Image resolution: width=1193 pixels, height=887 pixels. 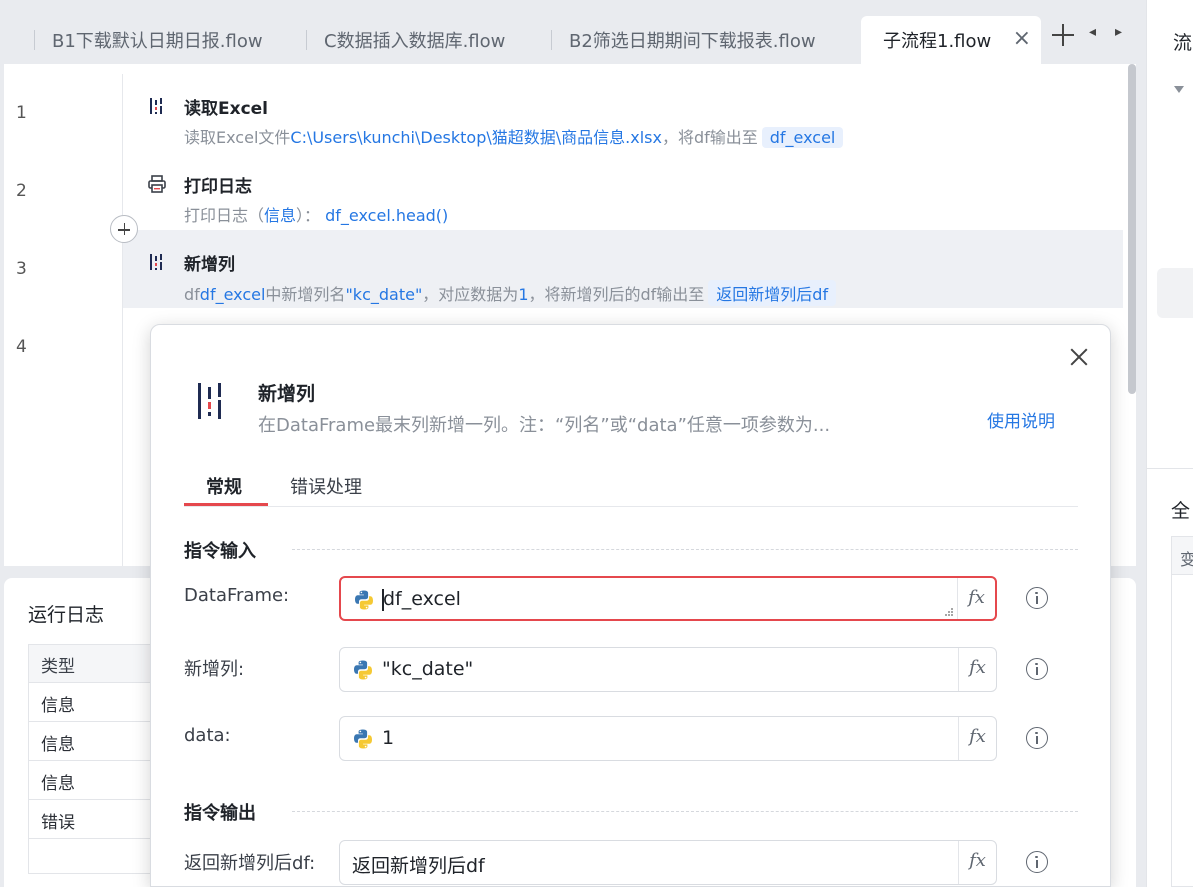 I want to click on desc-text: ）：, so click(x=308, y=215).